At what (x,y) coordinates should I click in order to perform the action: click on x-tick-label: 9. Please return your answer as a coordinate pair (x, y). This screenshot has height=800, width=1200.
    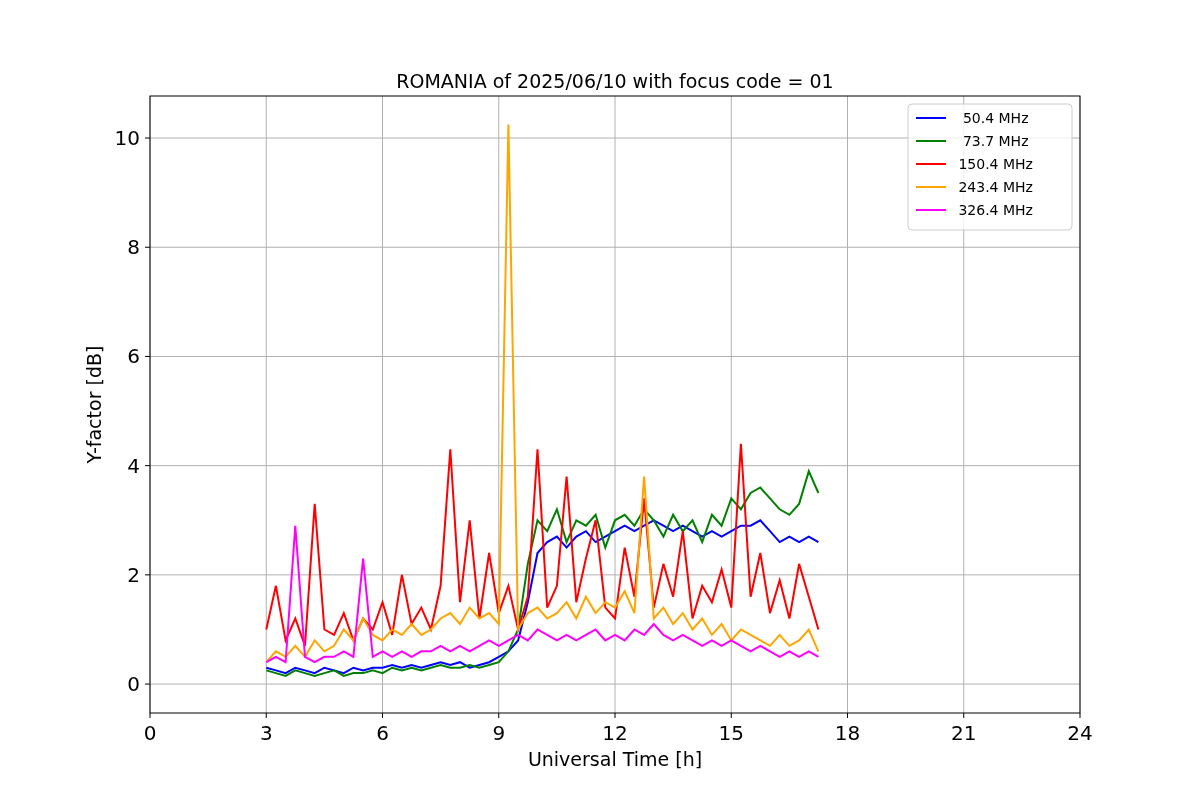
    Looking at the image, I should click on (499, 733).